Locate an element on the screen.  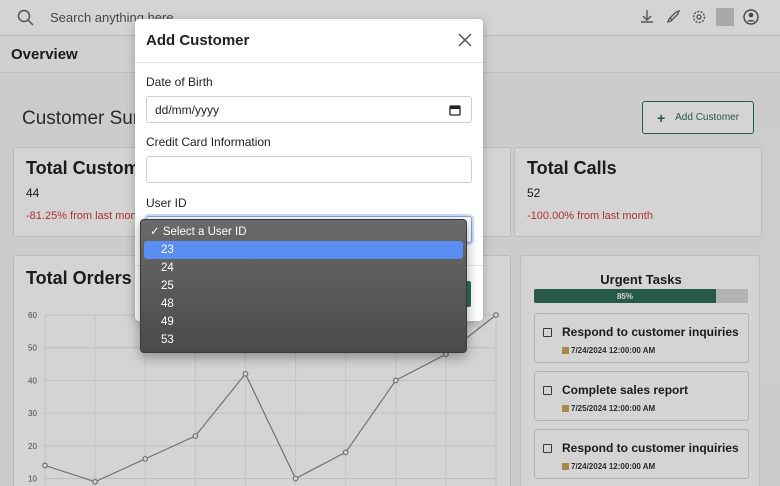
cc-label: Credit Card Information is located at coordinates (208, 142).